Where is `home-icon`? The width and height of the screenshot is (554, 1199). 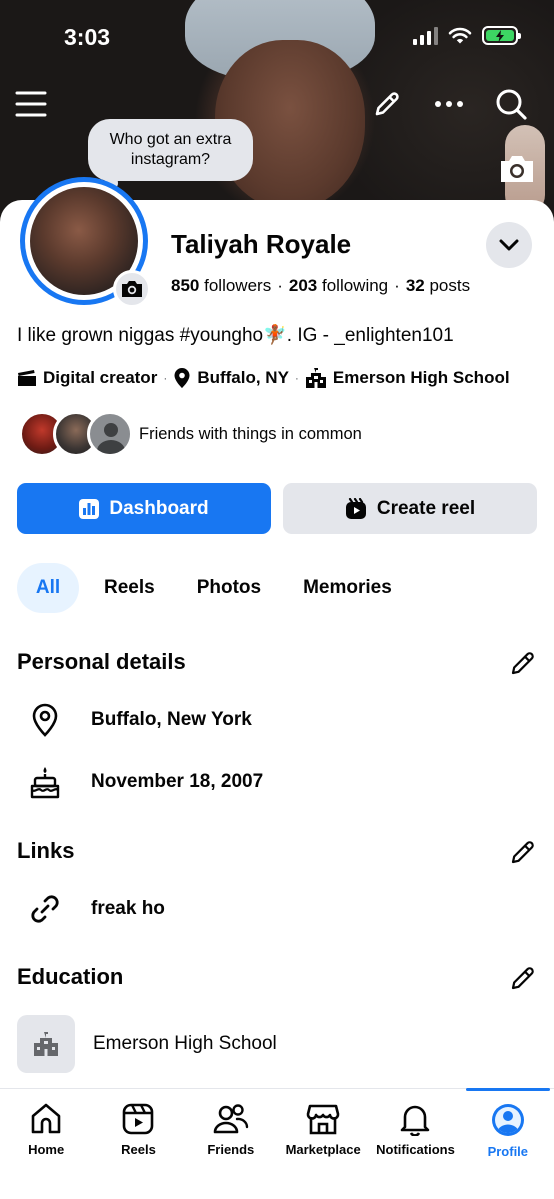
home-icon is located at coordinates (46, 1118).